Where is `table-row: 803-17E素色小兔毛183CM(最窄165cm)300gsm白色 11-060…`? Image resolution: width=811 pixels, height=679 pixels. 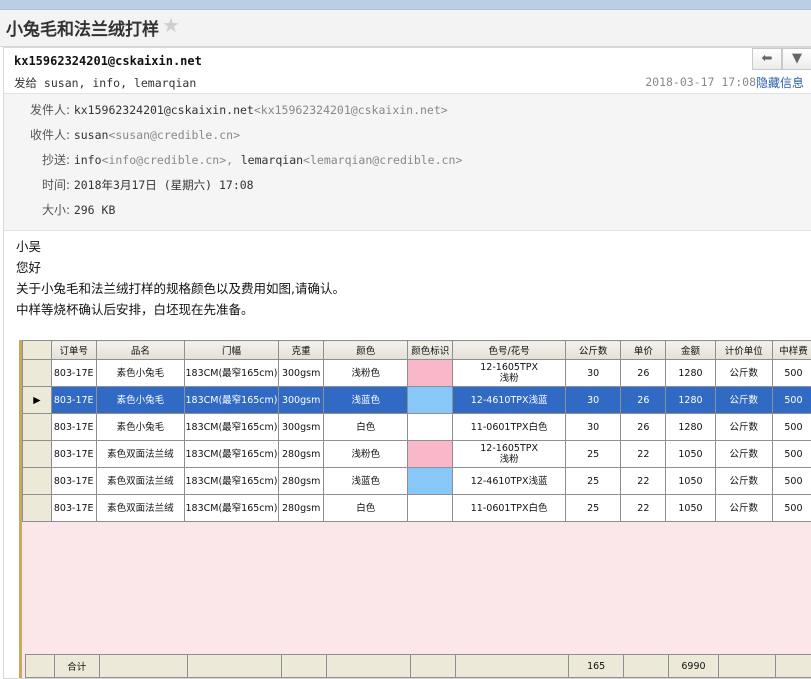 table-row: 803-17E素色小兔毛183CM(最窄165cm)300gsm白色 11-060… is located at coordinates (417, 427).